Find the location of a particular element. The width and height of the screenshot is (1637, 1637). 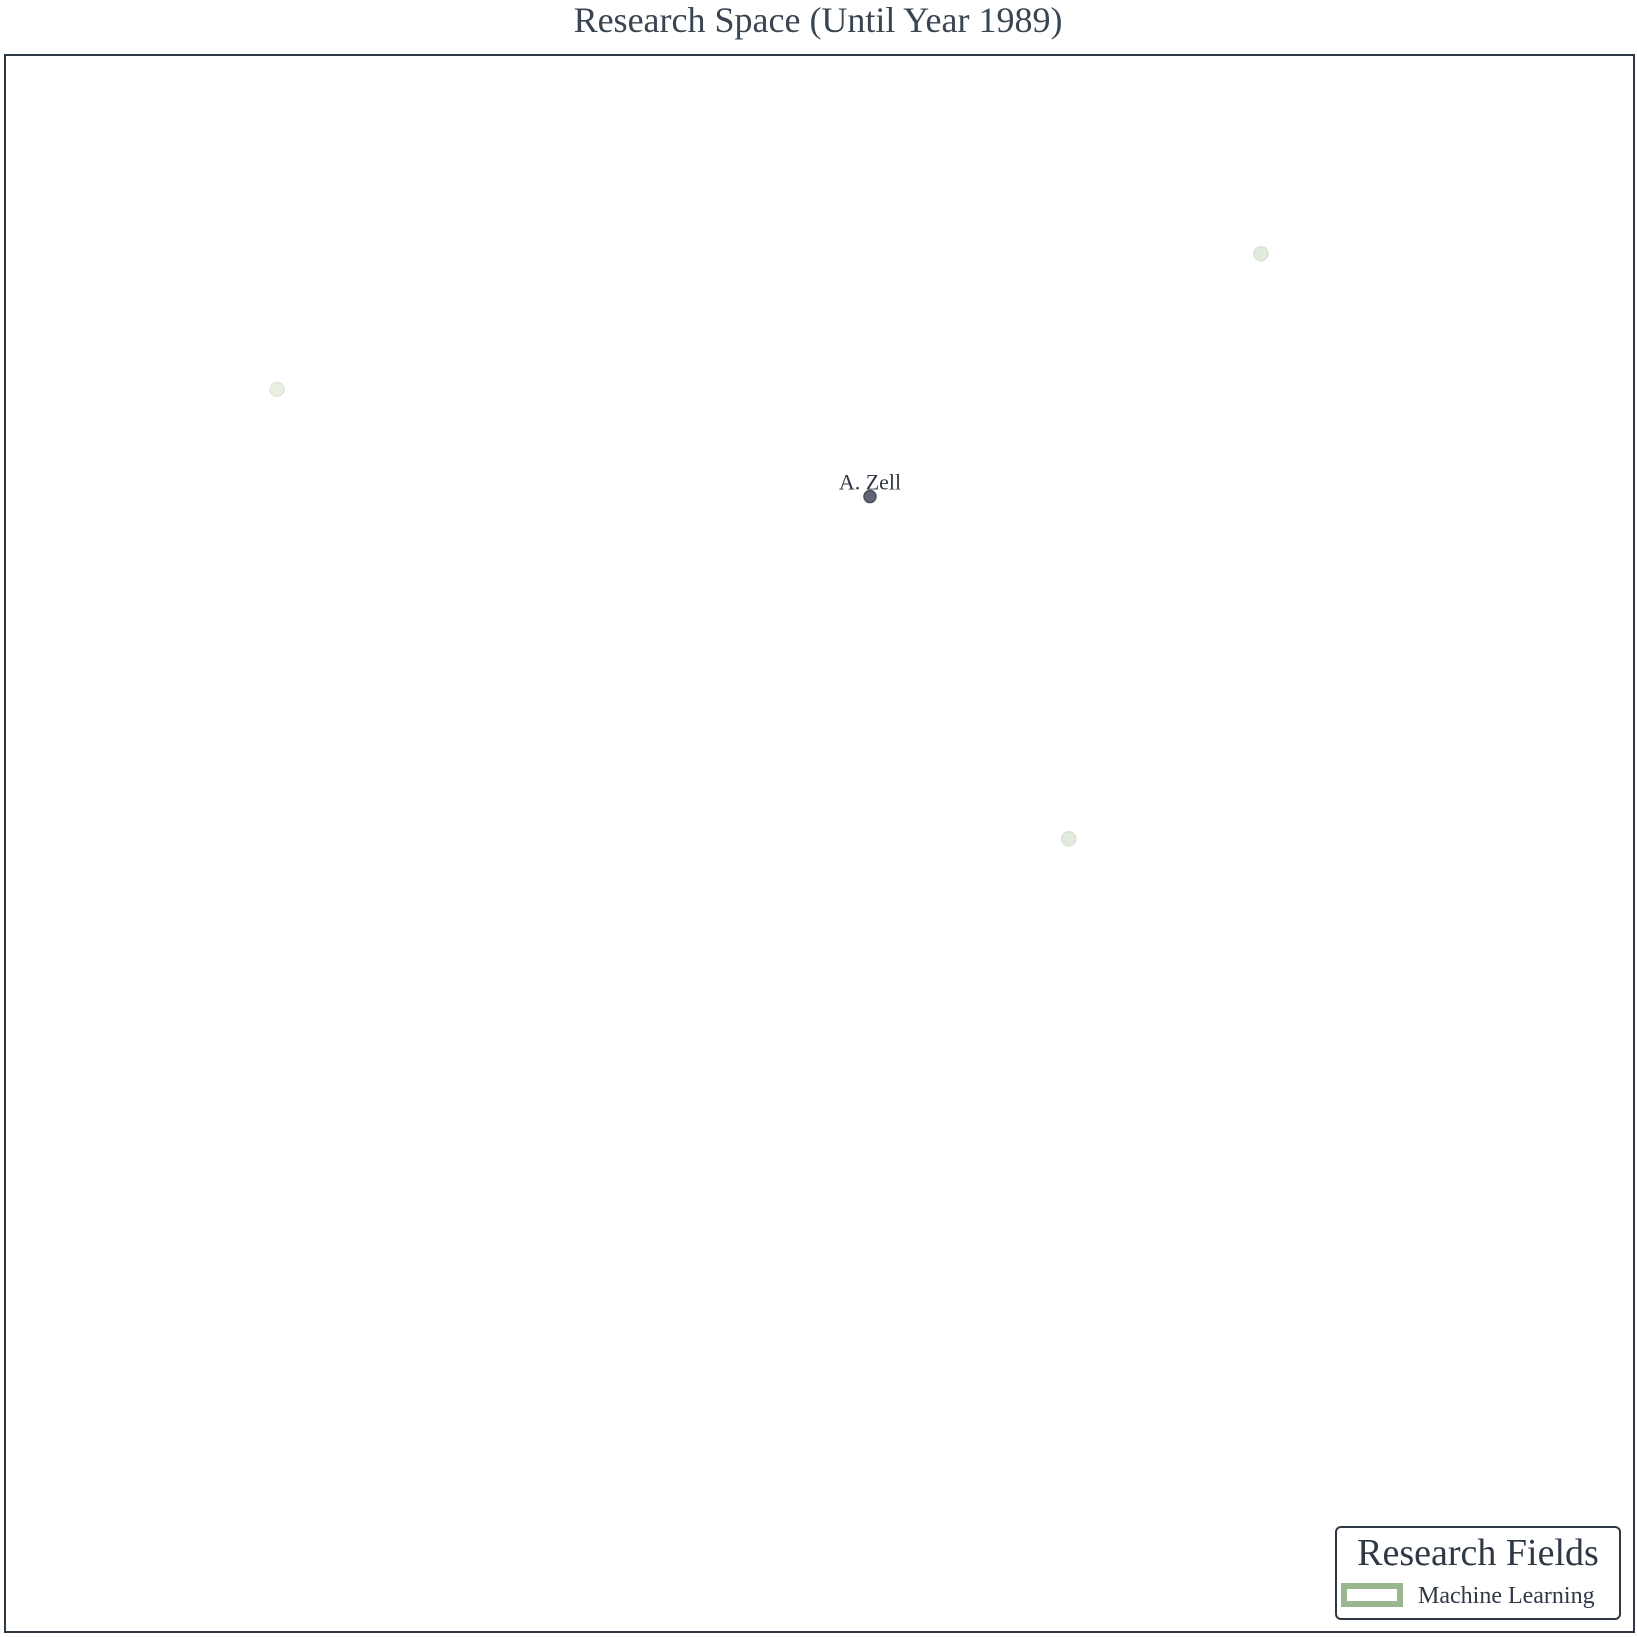

labels-layer: A. Zell is located at coordinates (870, 482).